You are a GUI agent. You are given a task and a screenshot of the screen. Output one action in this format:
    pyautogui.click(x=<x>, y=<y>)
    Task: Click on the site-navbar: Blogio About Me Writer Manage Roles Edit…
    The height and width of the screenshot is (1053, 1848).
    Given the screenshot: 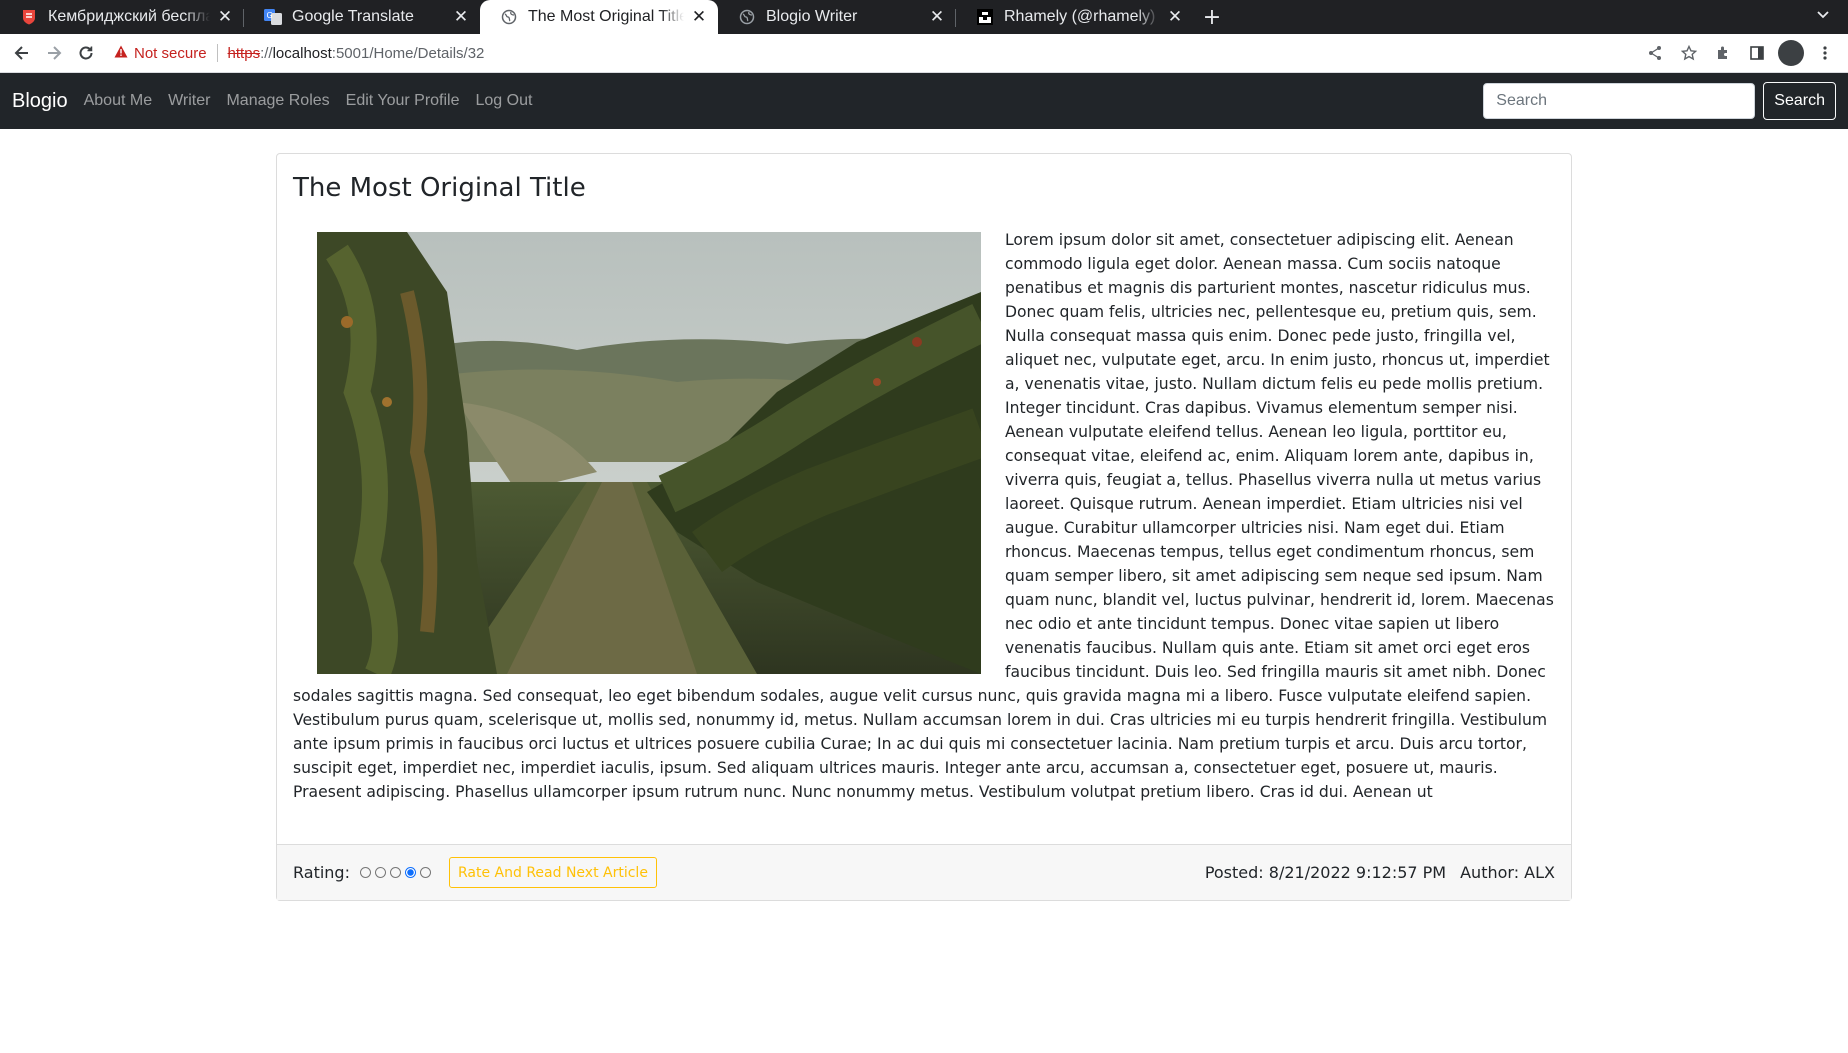 What is the action you would take?
    pyautogui.click(x=924, y=101)
    